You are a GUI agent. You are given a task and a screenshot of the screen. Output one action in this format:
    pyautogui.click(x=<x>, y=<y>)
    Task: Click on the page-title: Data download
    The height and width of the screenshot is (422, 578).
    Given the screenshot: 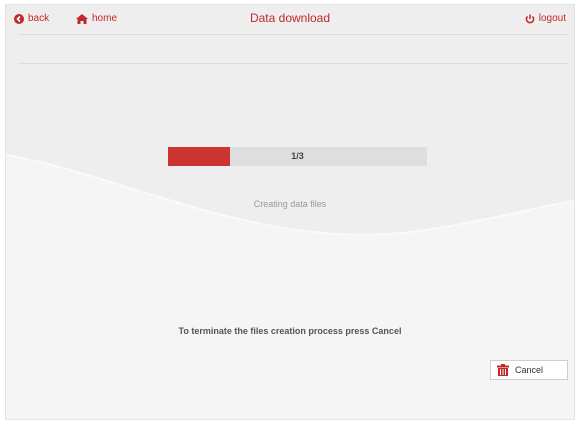 What is the action you would take?
    pyautogui.click(x=290, y=18)
    